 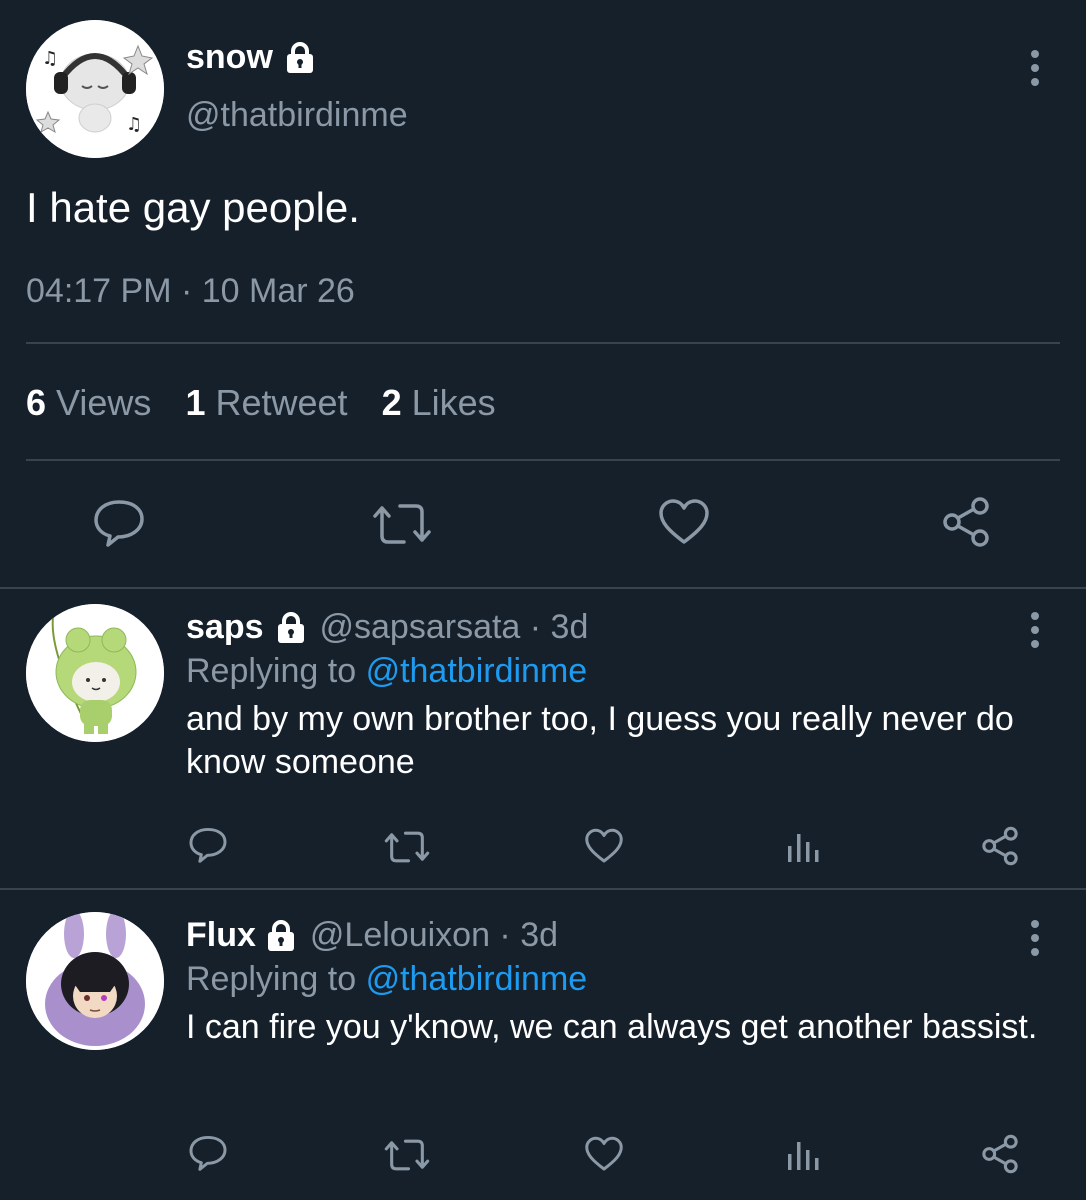 I want to click on likes-stat: 2 Likes, so click(x=439, y=403).